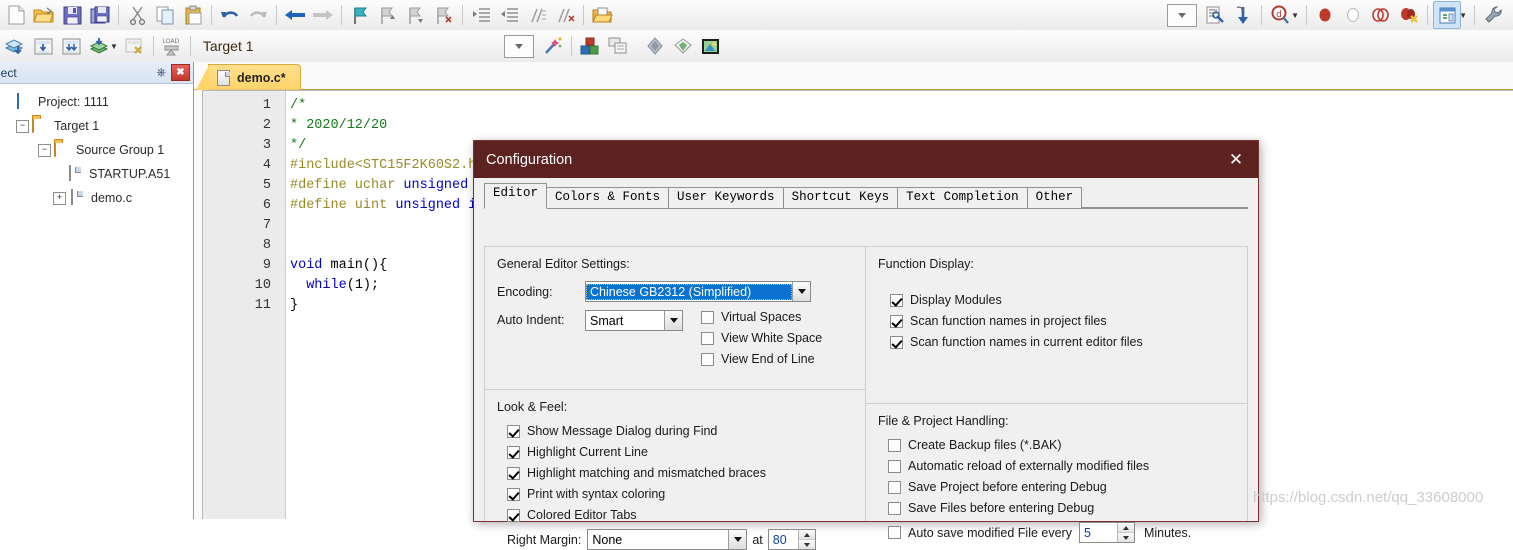 The image size is (1513, 550). I want to click on save-icon, so click(72, 15).